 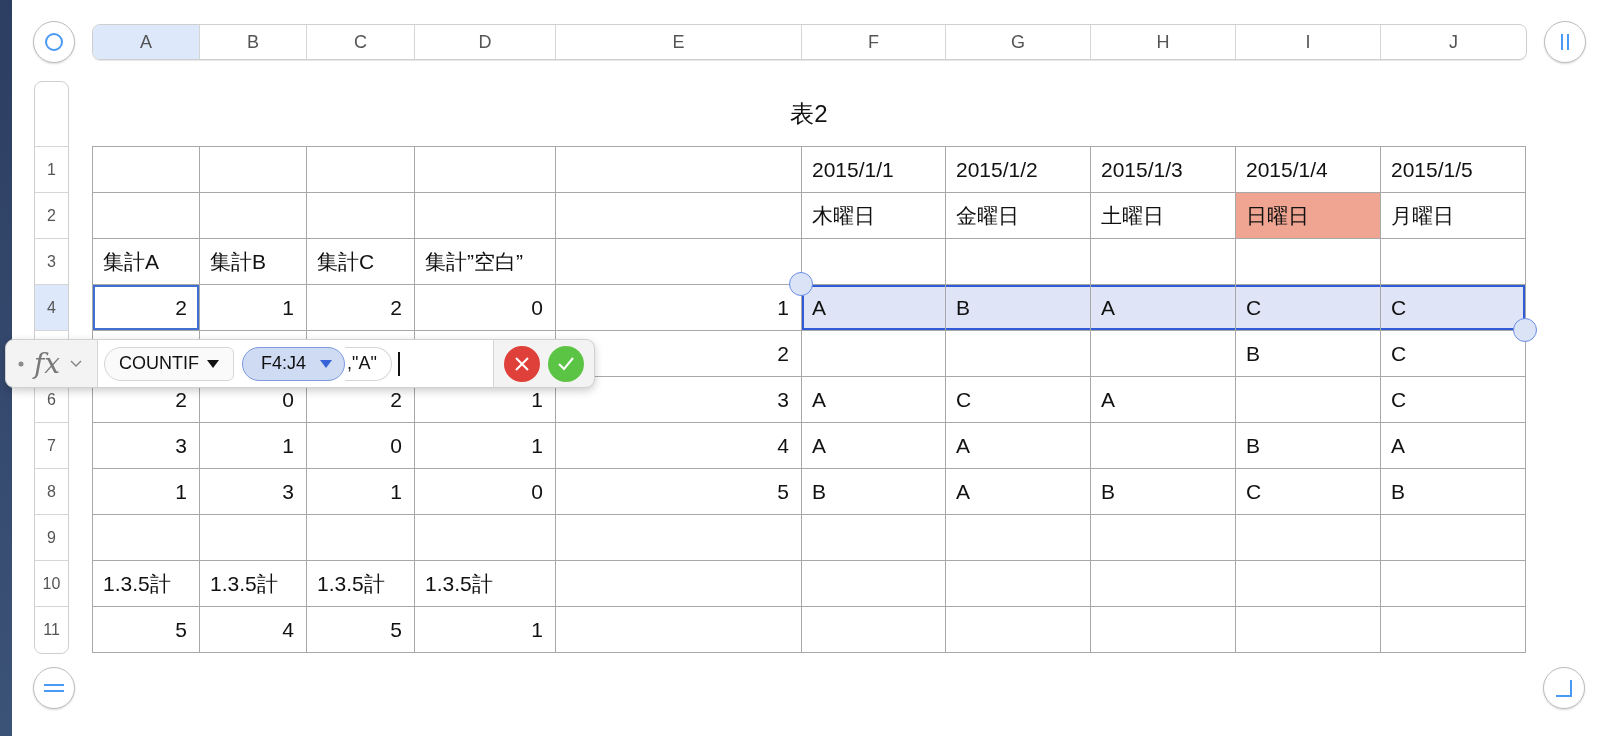 I want to click on row-header: 4, so click(x=51, y=308).